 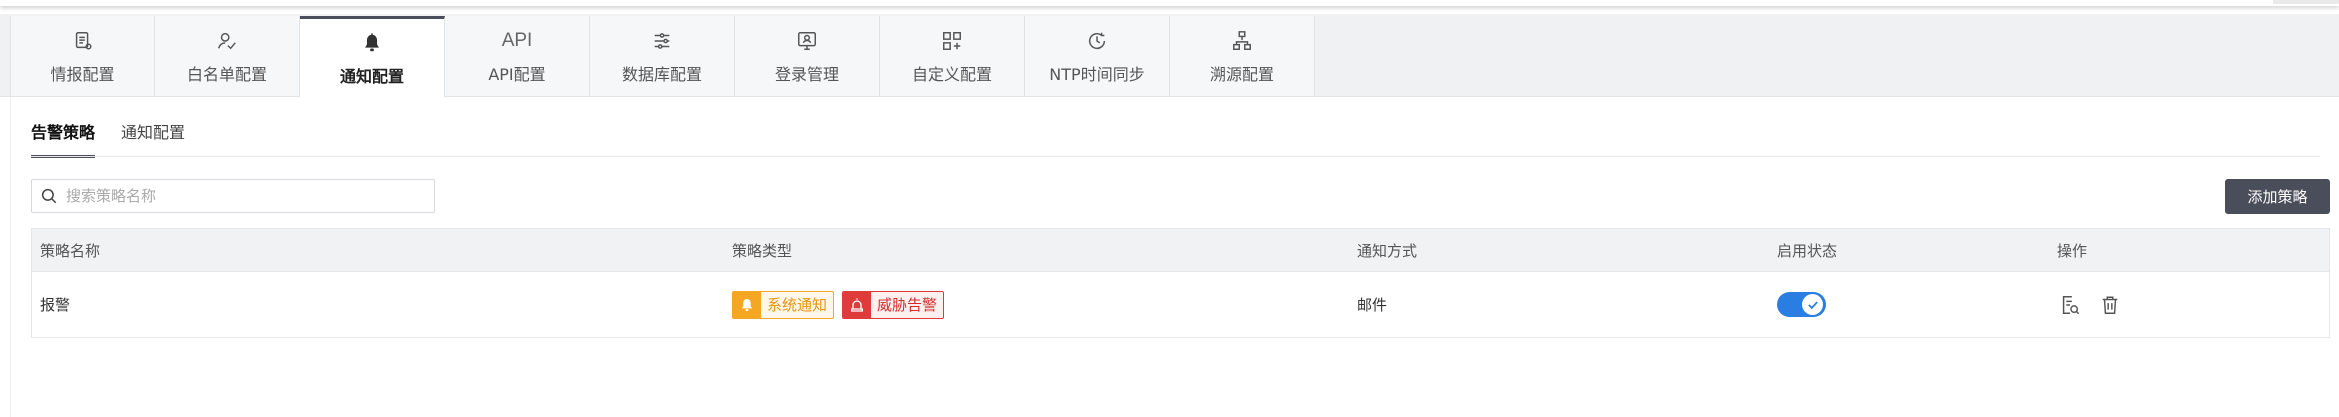 I want to click on column-header-status: 启用状态, so click(x=1807, y=250).